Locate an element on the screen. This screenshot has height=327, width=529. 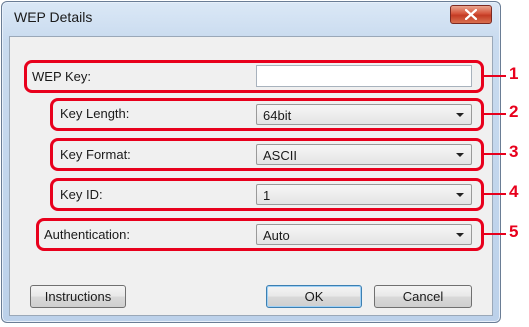
title-bar: WEP Details is located at coordinates (251, 19).